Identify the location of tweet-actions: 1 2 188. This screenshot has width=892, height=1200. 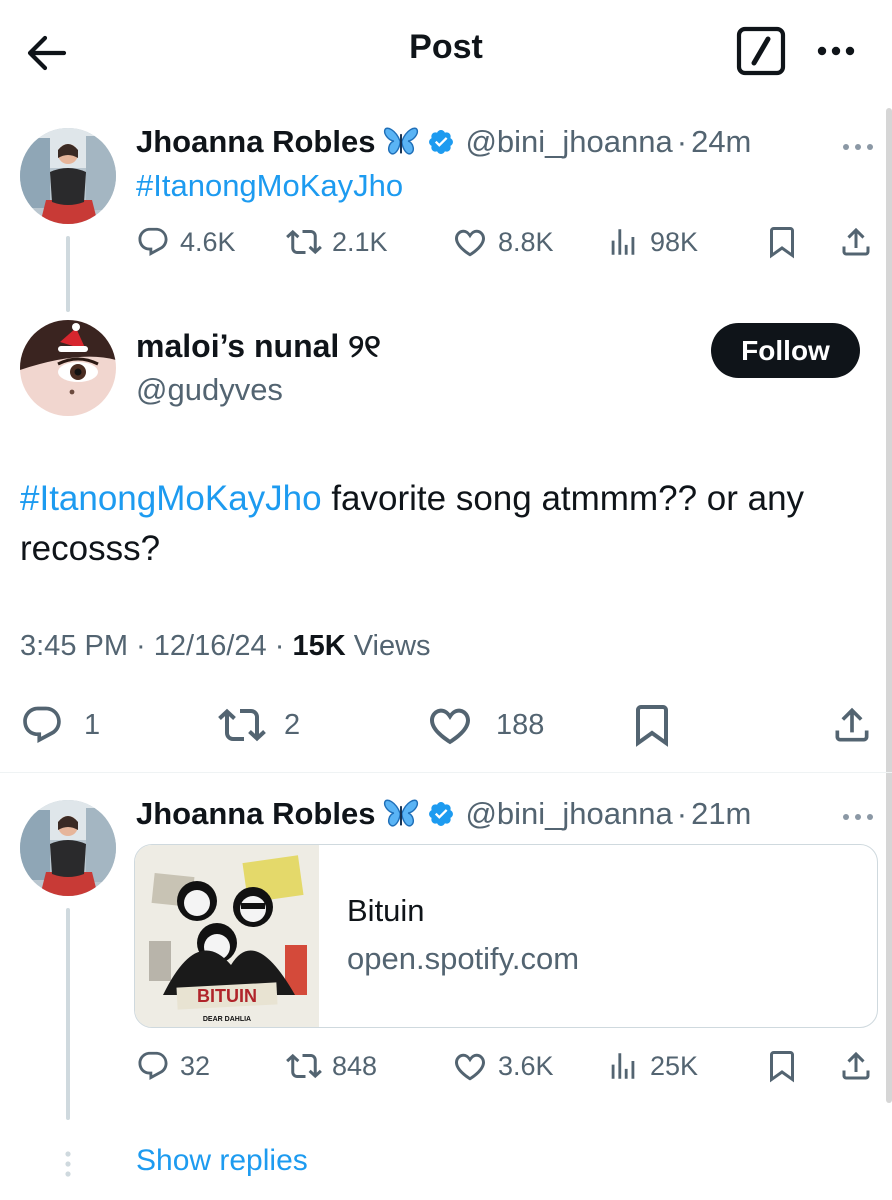
(446, 725).